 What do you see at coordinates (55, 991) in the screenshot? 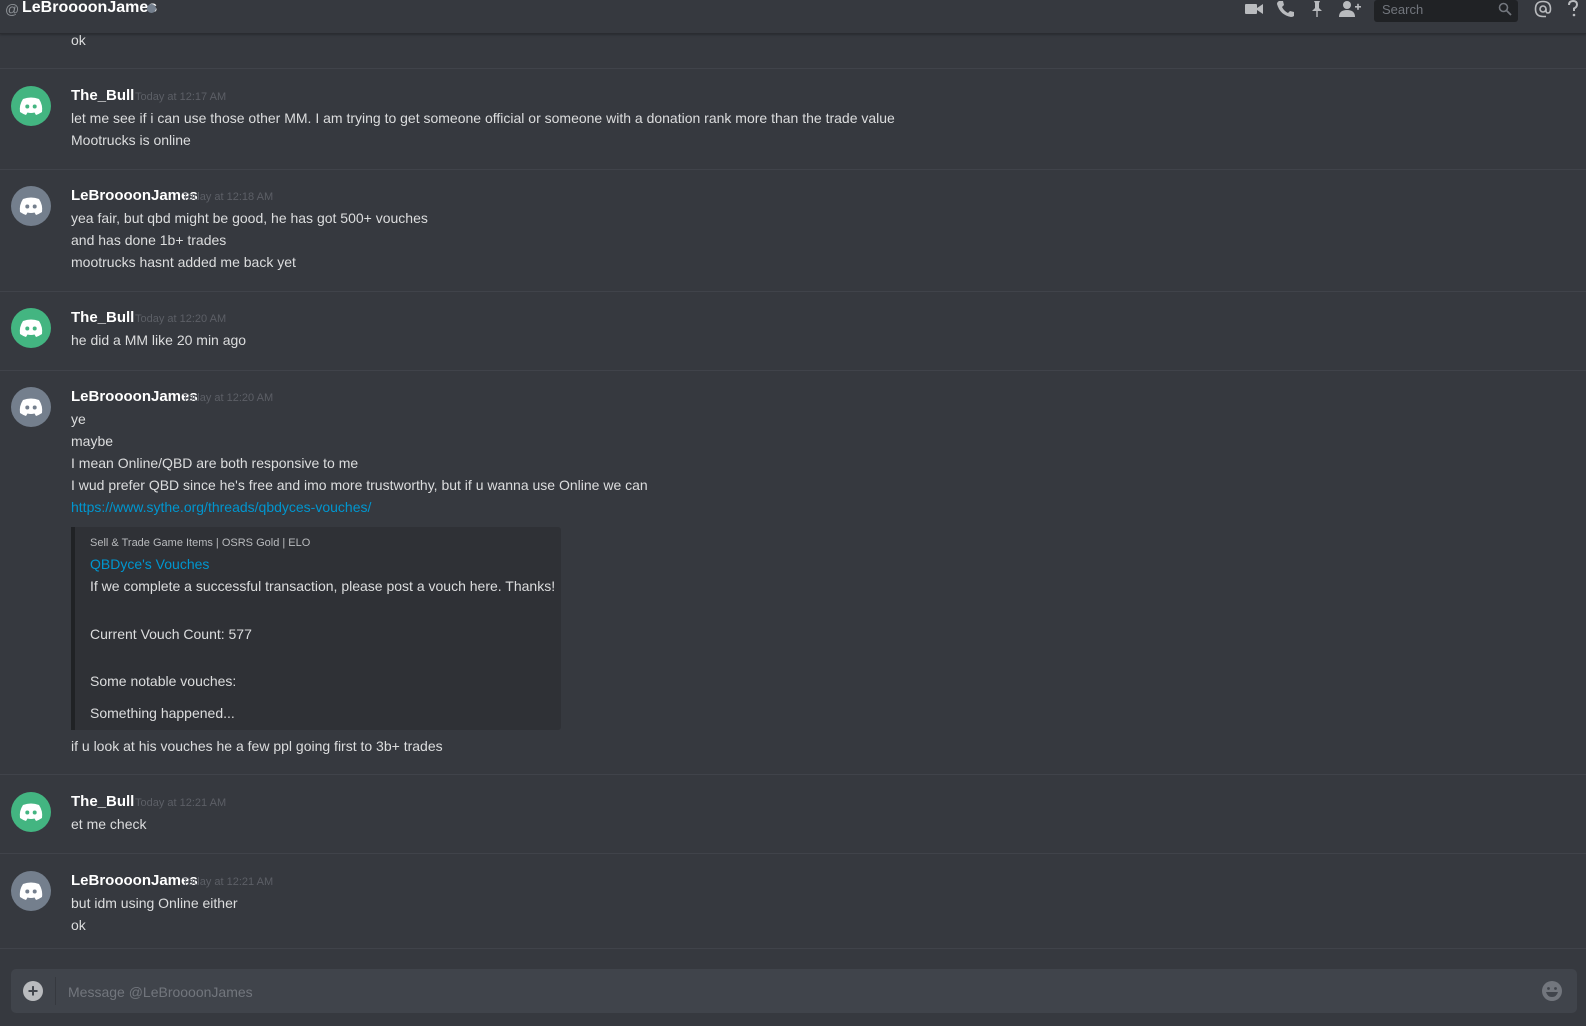
I see `composer-divider` at bounding box center [55, 991].